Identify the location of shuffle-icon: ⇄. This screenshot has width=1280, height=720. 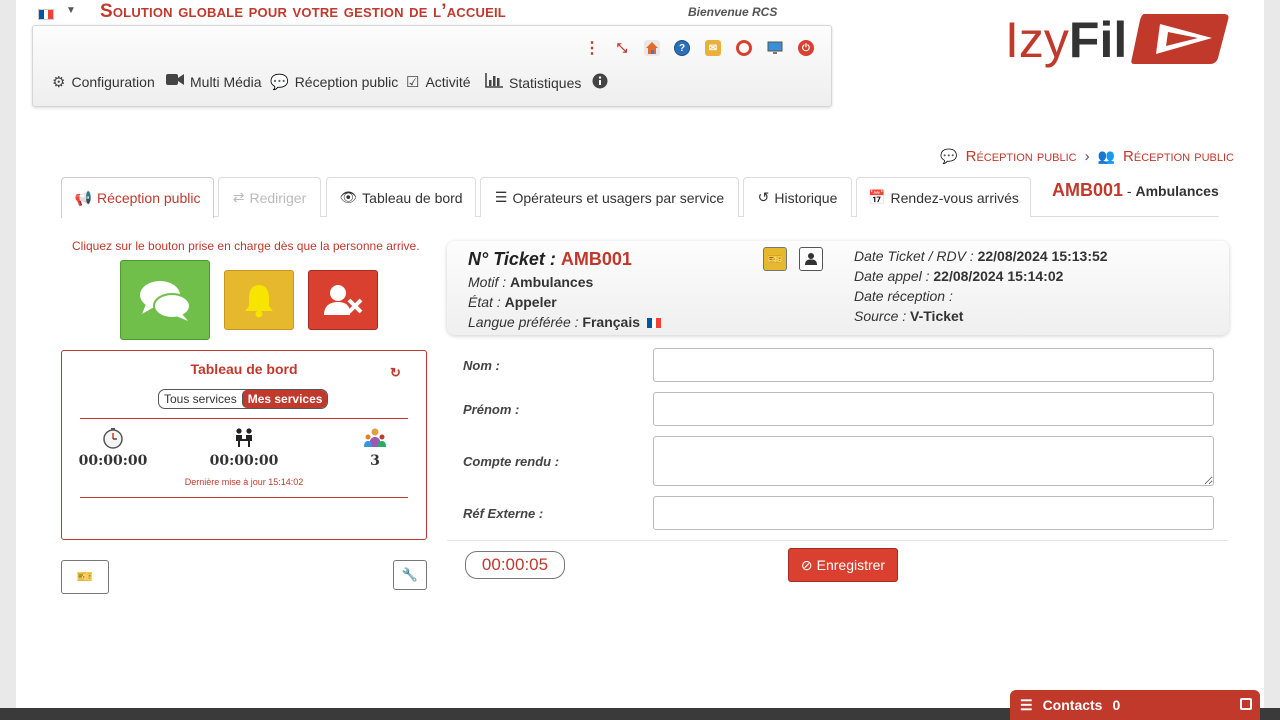
(238, 197).